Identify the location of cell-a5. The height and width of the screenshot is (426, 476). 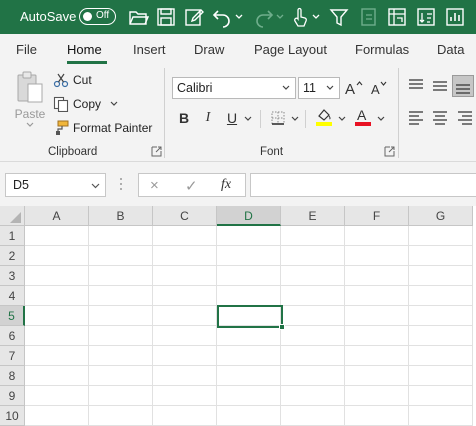
(57, 316).